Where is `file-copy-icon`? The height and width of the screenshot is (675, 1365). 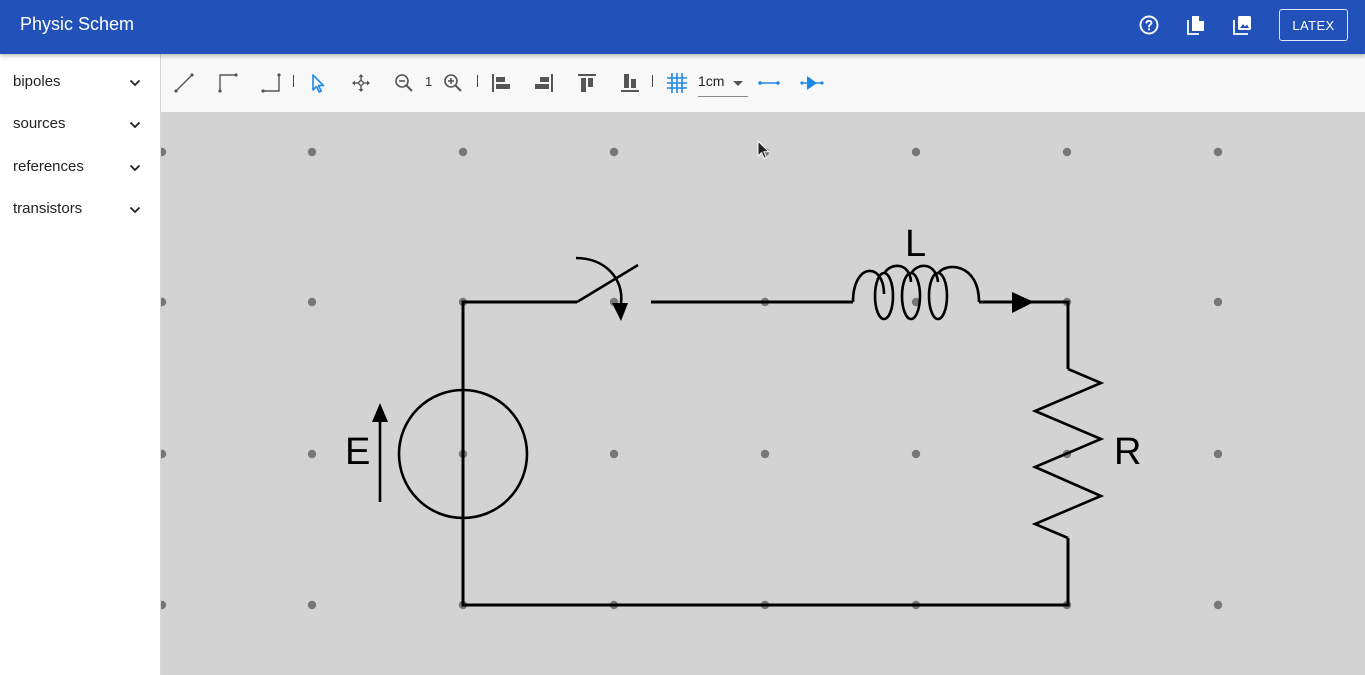
file-copy-icon is located at coordinates (1195, 25).